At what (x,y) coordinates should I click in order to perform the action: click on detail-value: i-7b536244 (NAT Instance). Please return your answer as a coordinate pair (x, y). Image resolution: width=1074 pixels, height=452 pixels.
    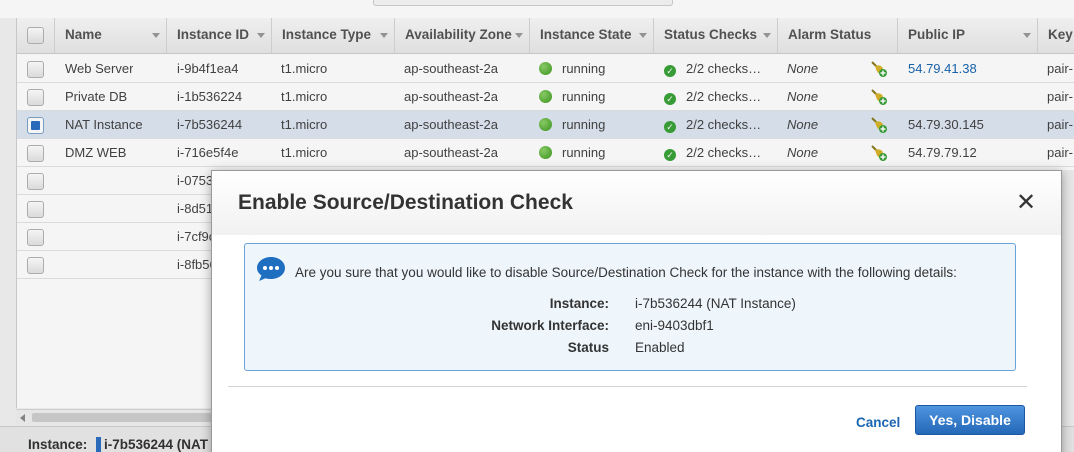
    Looking at the image, I should click on (715, 303).